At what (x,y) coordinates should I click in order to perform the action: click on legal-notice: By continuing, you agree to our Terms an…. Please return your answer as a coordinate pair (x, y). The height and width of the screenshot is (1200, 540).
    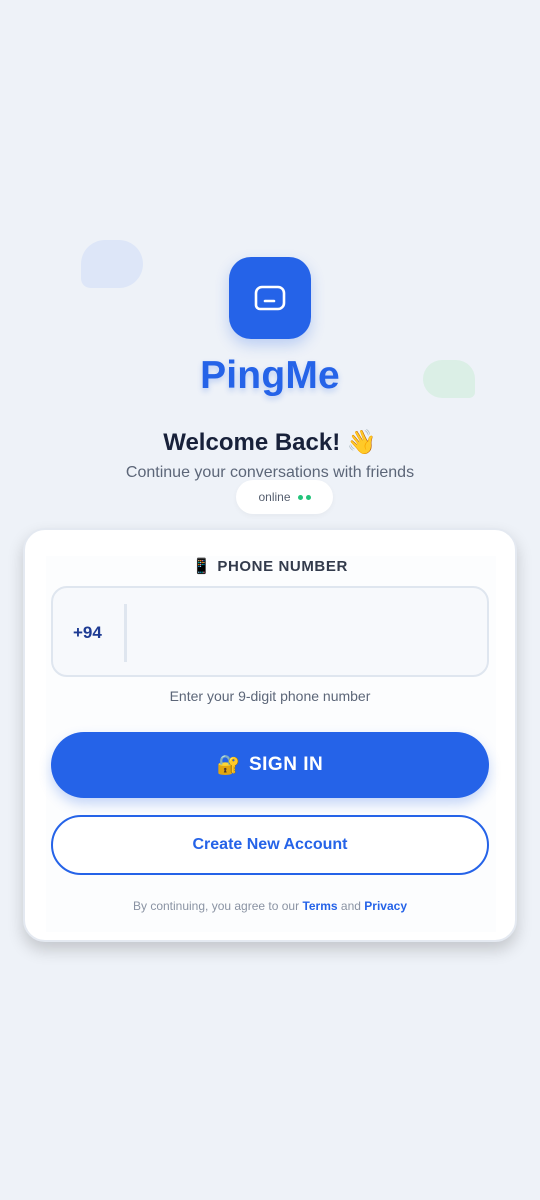
    Looking at the image, I should click on (270, 906).